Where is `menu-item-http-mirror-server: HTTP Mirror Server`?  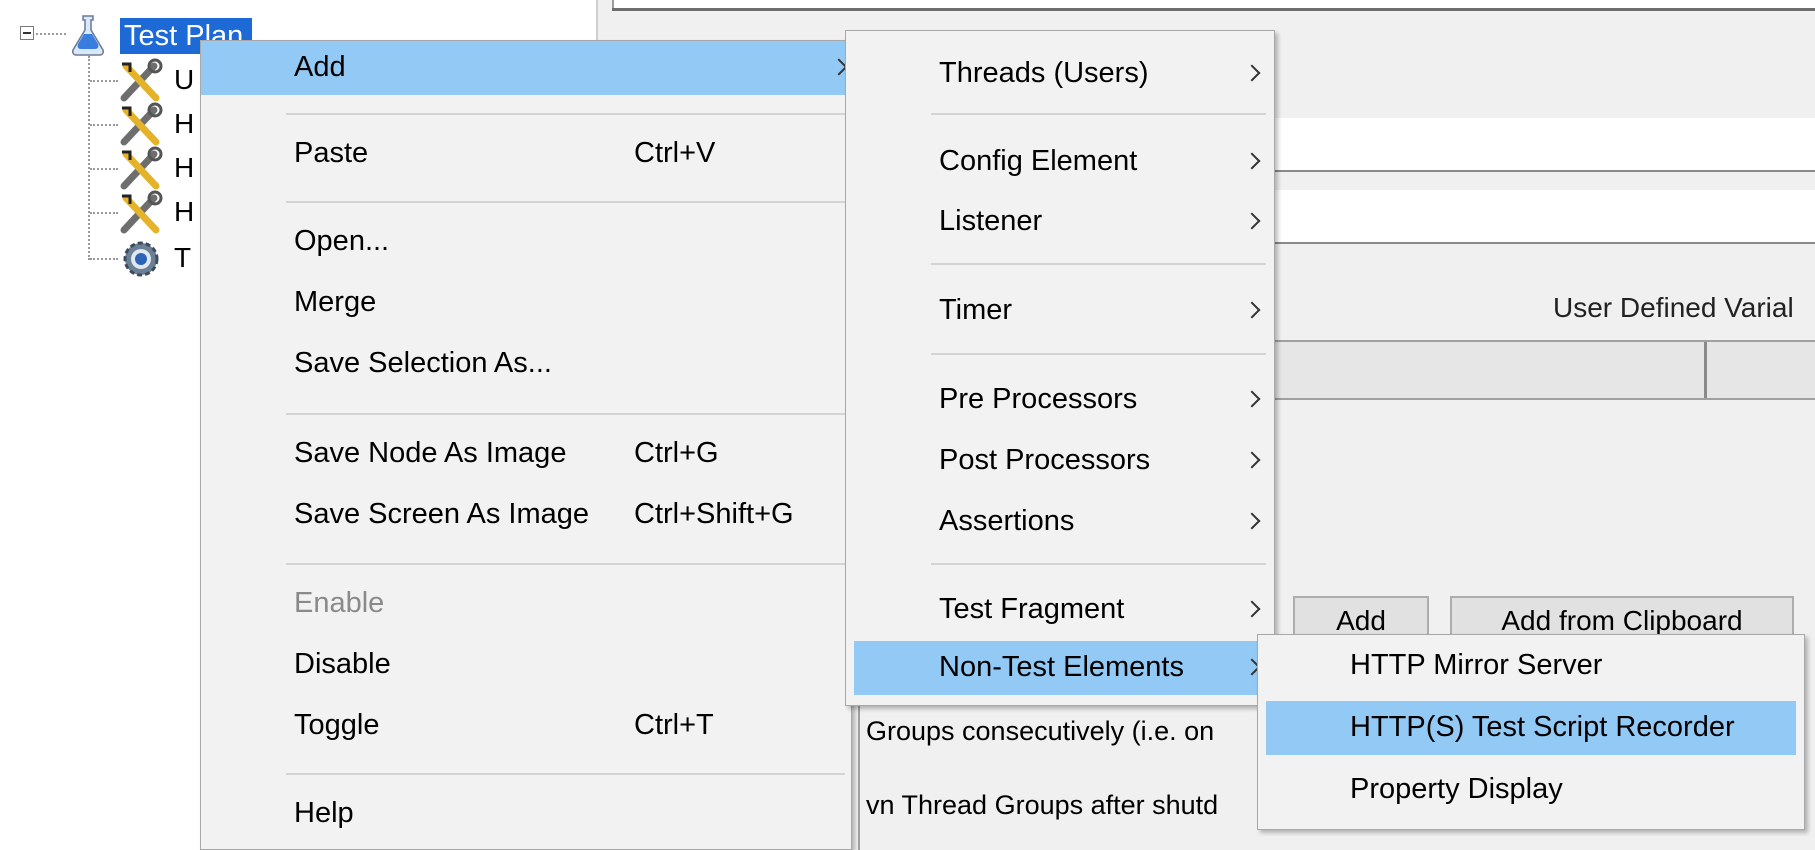 menu-item-http-mirror-server: HTTP Mirror Server is located at coordinates (1531, 666).